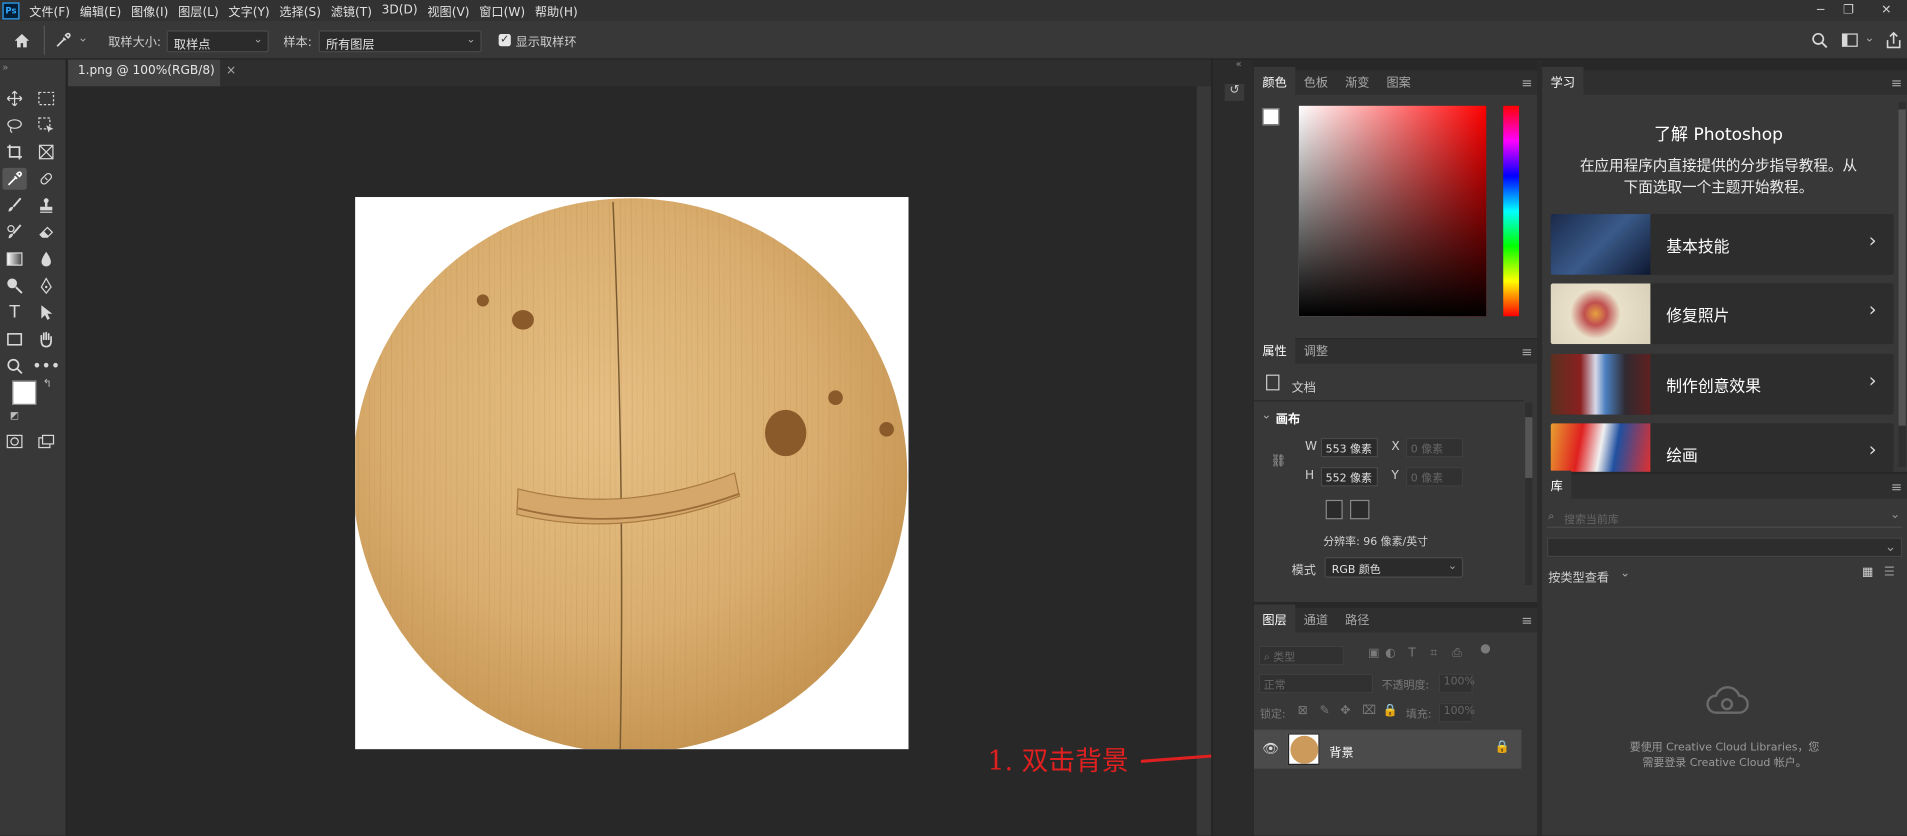  What do you see at coordinates (1722, 447) in the screenshot?
I see `learn-item-painting: 绘画 ›` at bounding box center [1722, 447].